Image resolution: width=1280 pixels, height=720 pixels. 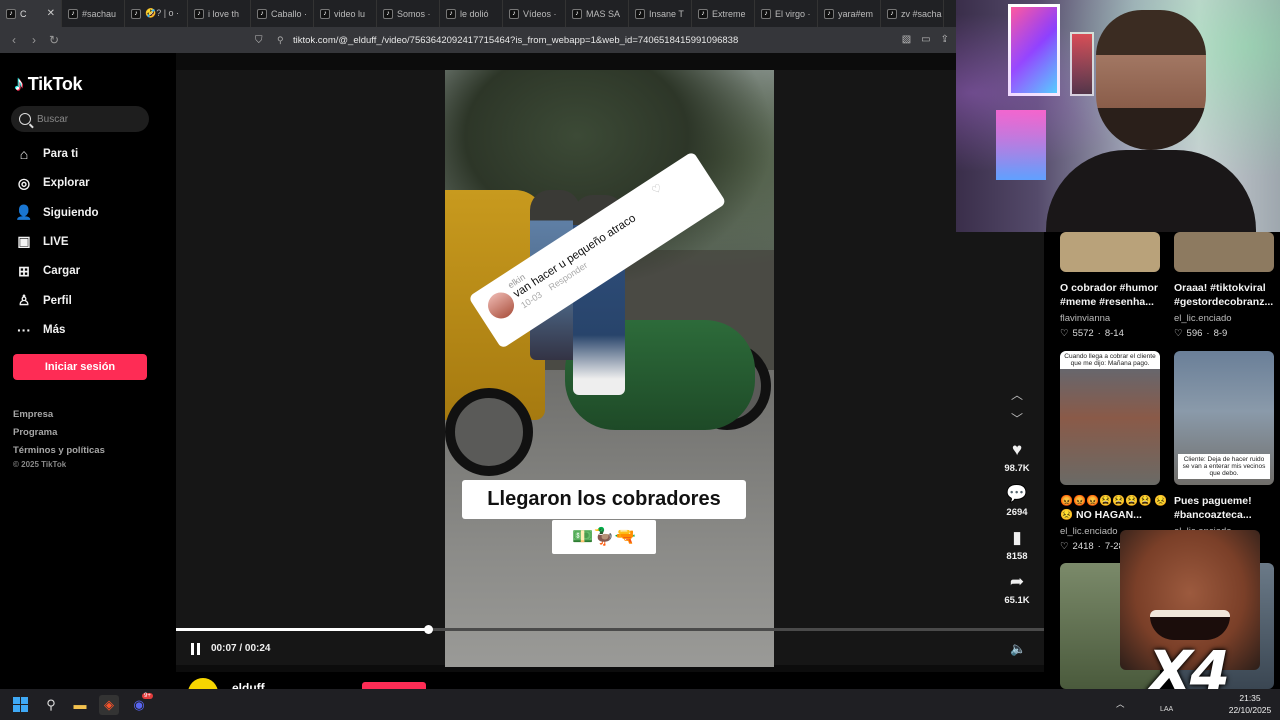 I want to click on sidebar-item-siguiendo: 👤 Siguiendo, so click(x=57, y=213).